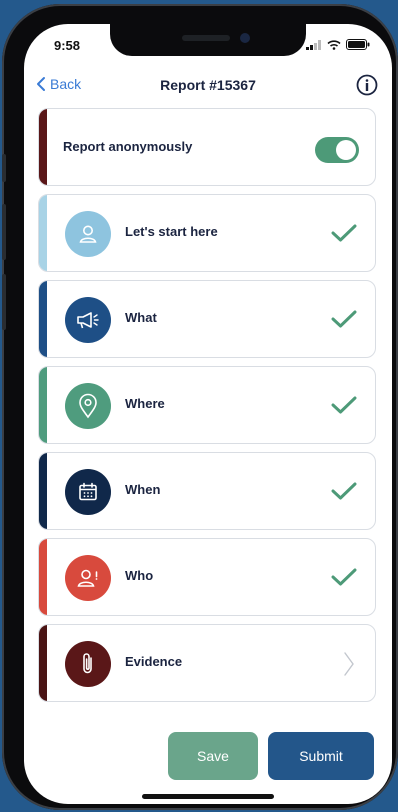 Image resolution: width=398 pixels, height=812 pixels. I want to click on section-lets-start-here: Let's start here, so click(207, 233).